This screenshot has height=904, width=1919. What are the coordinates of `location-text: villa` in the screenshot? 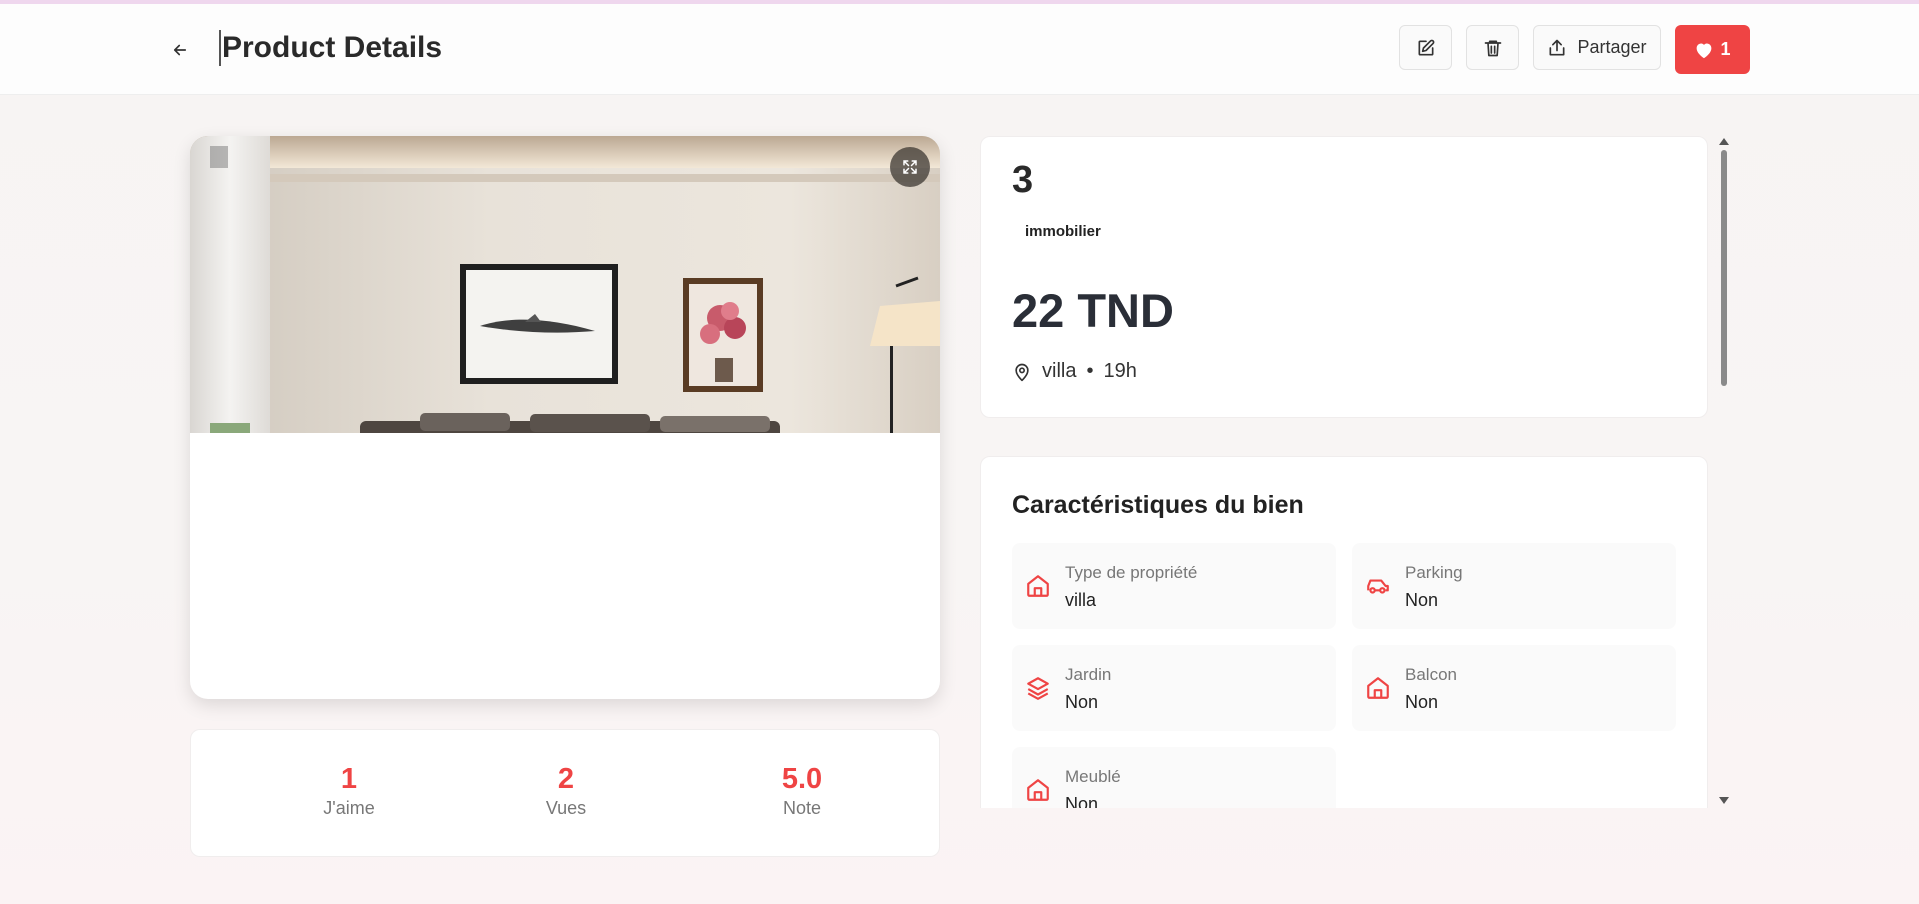 It's located at (1059, 371).